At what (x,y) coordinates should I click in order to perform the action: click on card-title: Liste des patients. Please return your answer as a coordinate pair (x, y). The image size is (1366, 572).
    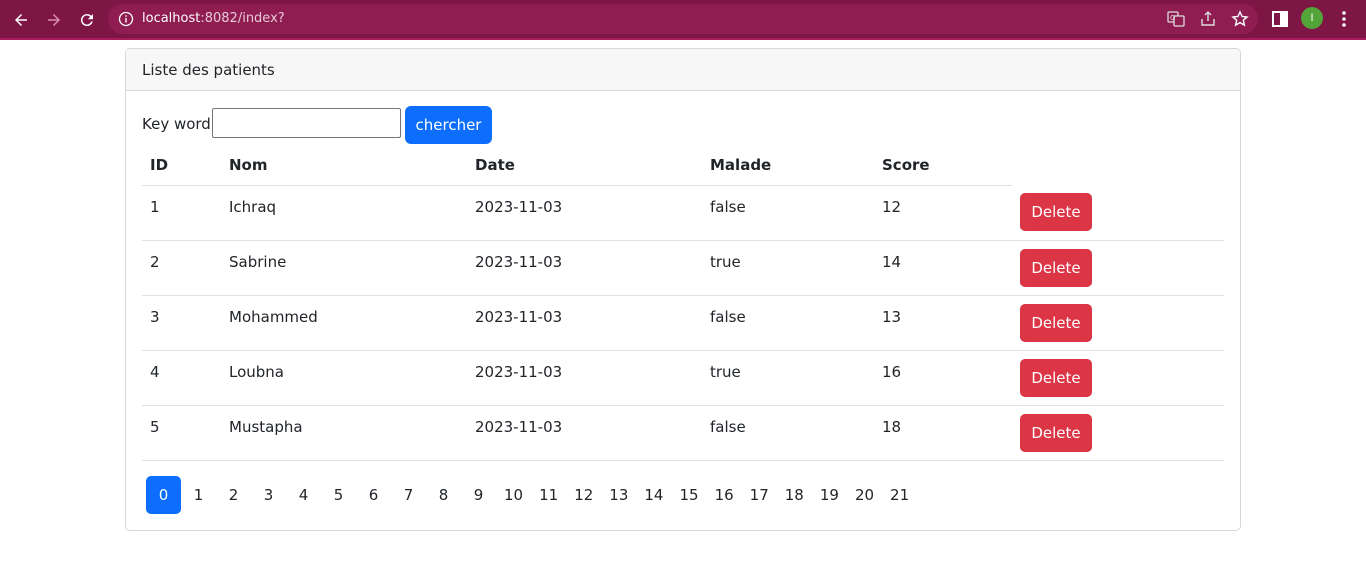
    Looking at the image, I should click on (208, 70).